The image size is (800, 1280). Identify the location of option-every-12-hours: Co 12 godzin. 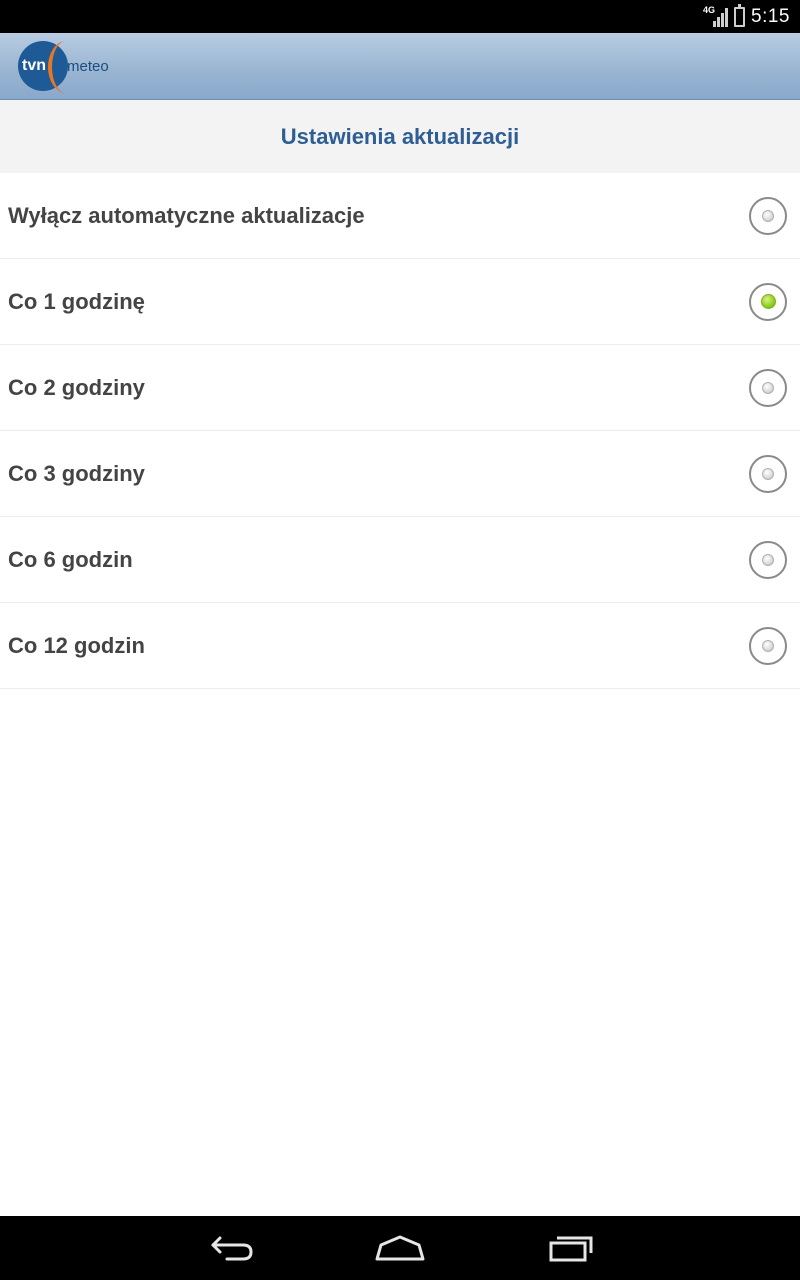
(400, 646).